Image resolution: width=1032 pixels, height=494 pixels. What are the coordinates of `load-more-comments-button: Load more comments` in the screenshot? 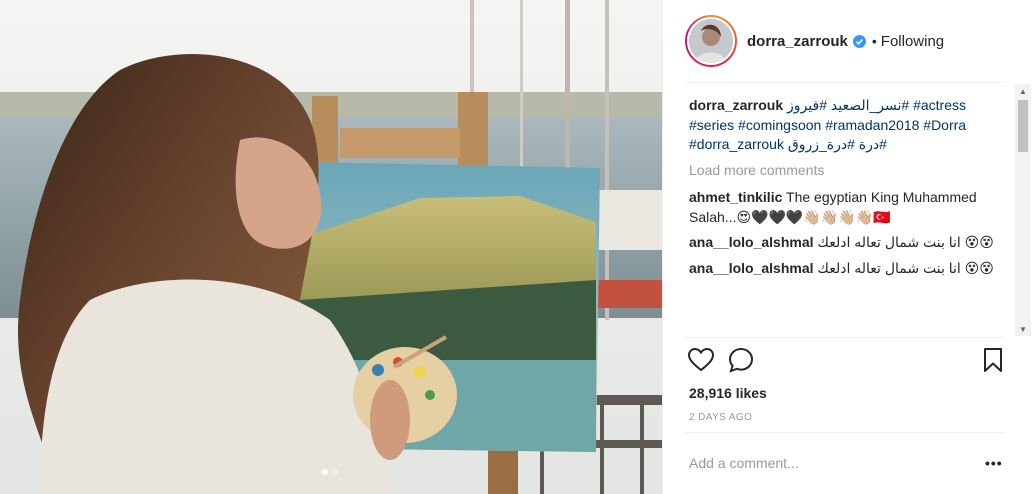 It's located at (849, 171).